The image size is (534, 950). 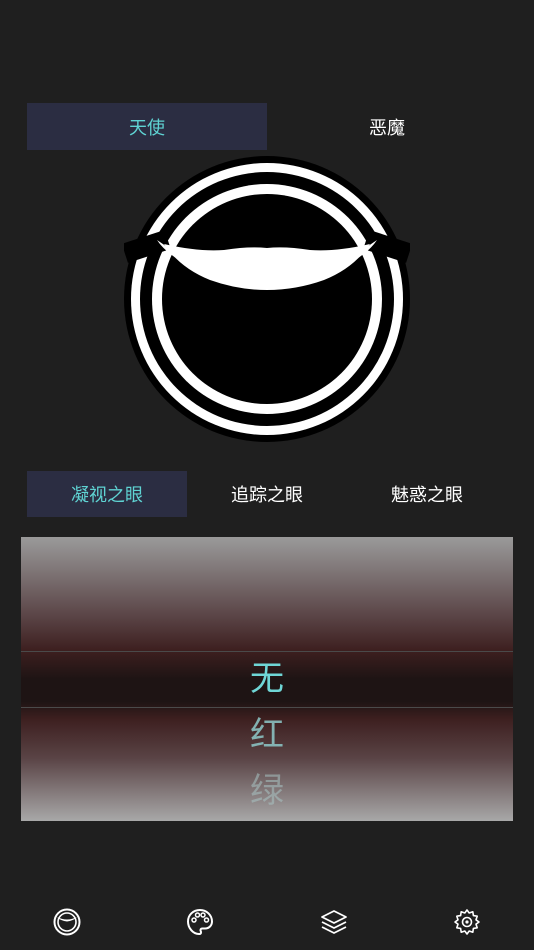 I want to click on picker-option-green: 绿, so click(x=267, y=791).